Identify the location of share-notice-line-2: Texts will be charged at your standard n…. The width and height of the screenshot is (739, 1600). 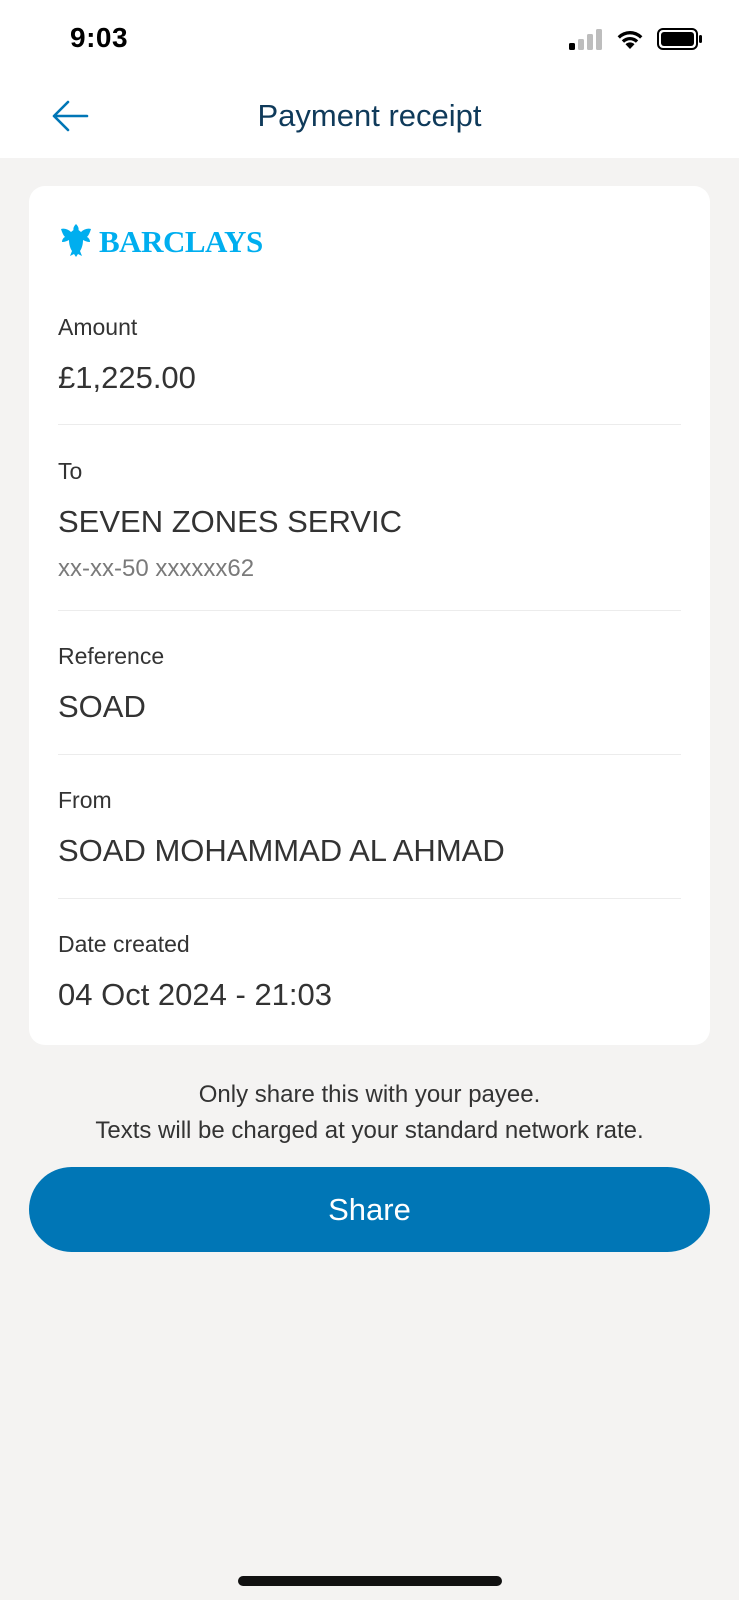
(369, 1130).